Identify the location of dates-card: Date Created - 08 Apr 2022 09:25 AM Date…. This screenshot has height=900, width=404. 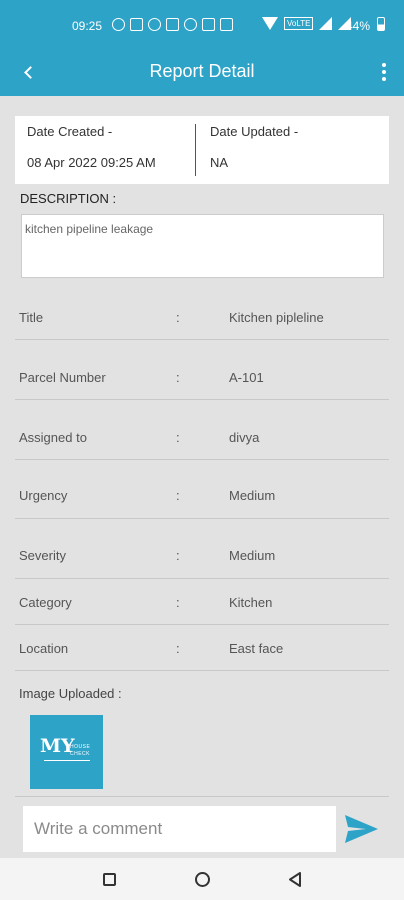
(202, 150).